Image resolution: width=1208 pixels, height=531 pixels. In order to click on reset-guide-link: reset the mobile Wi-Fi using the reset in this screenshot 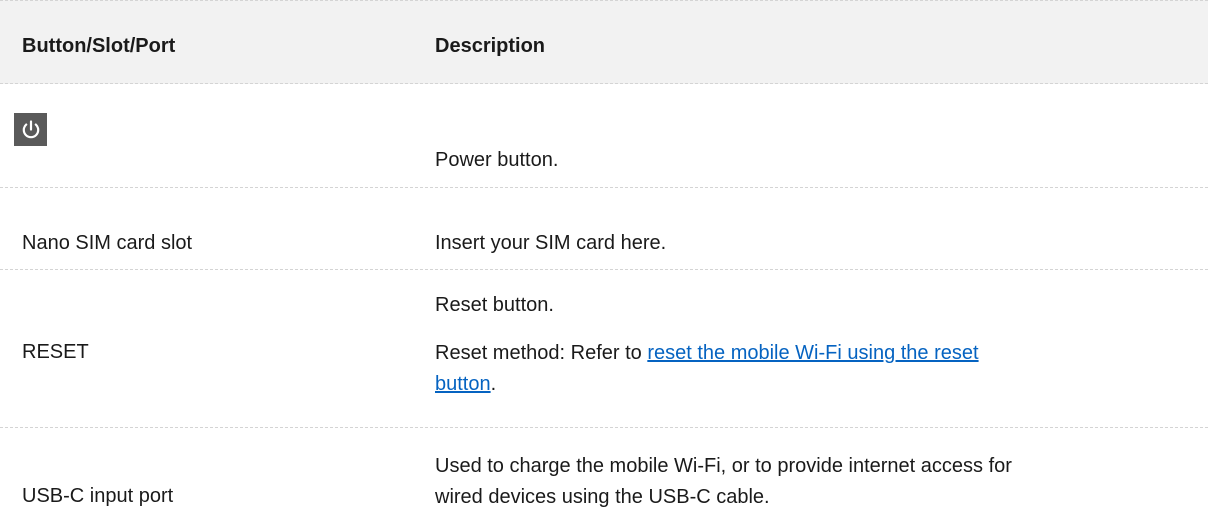, I will do `click(812, 353)`.